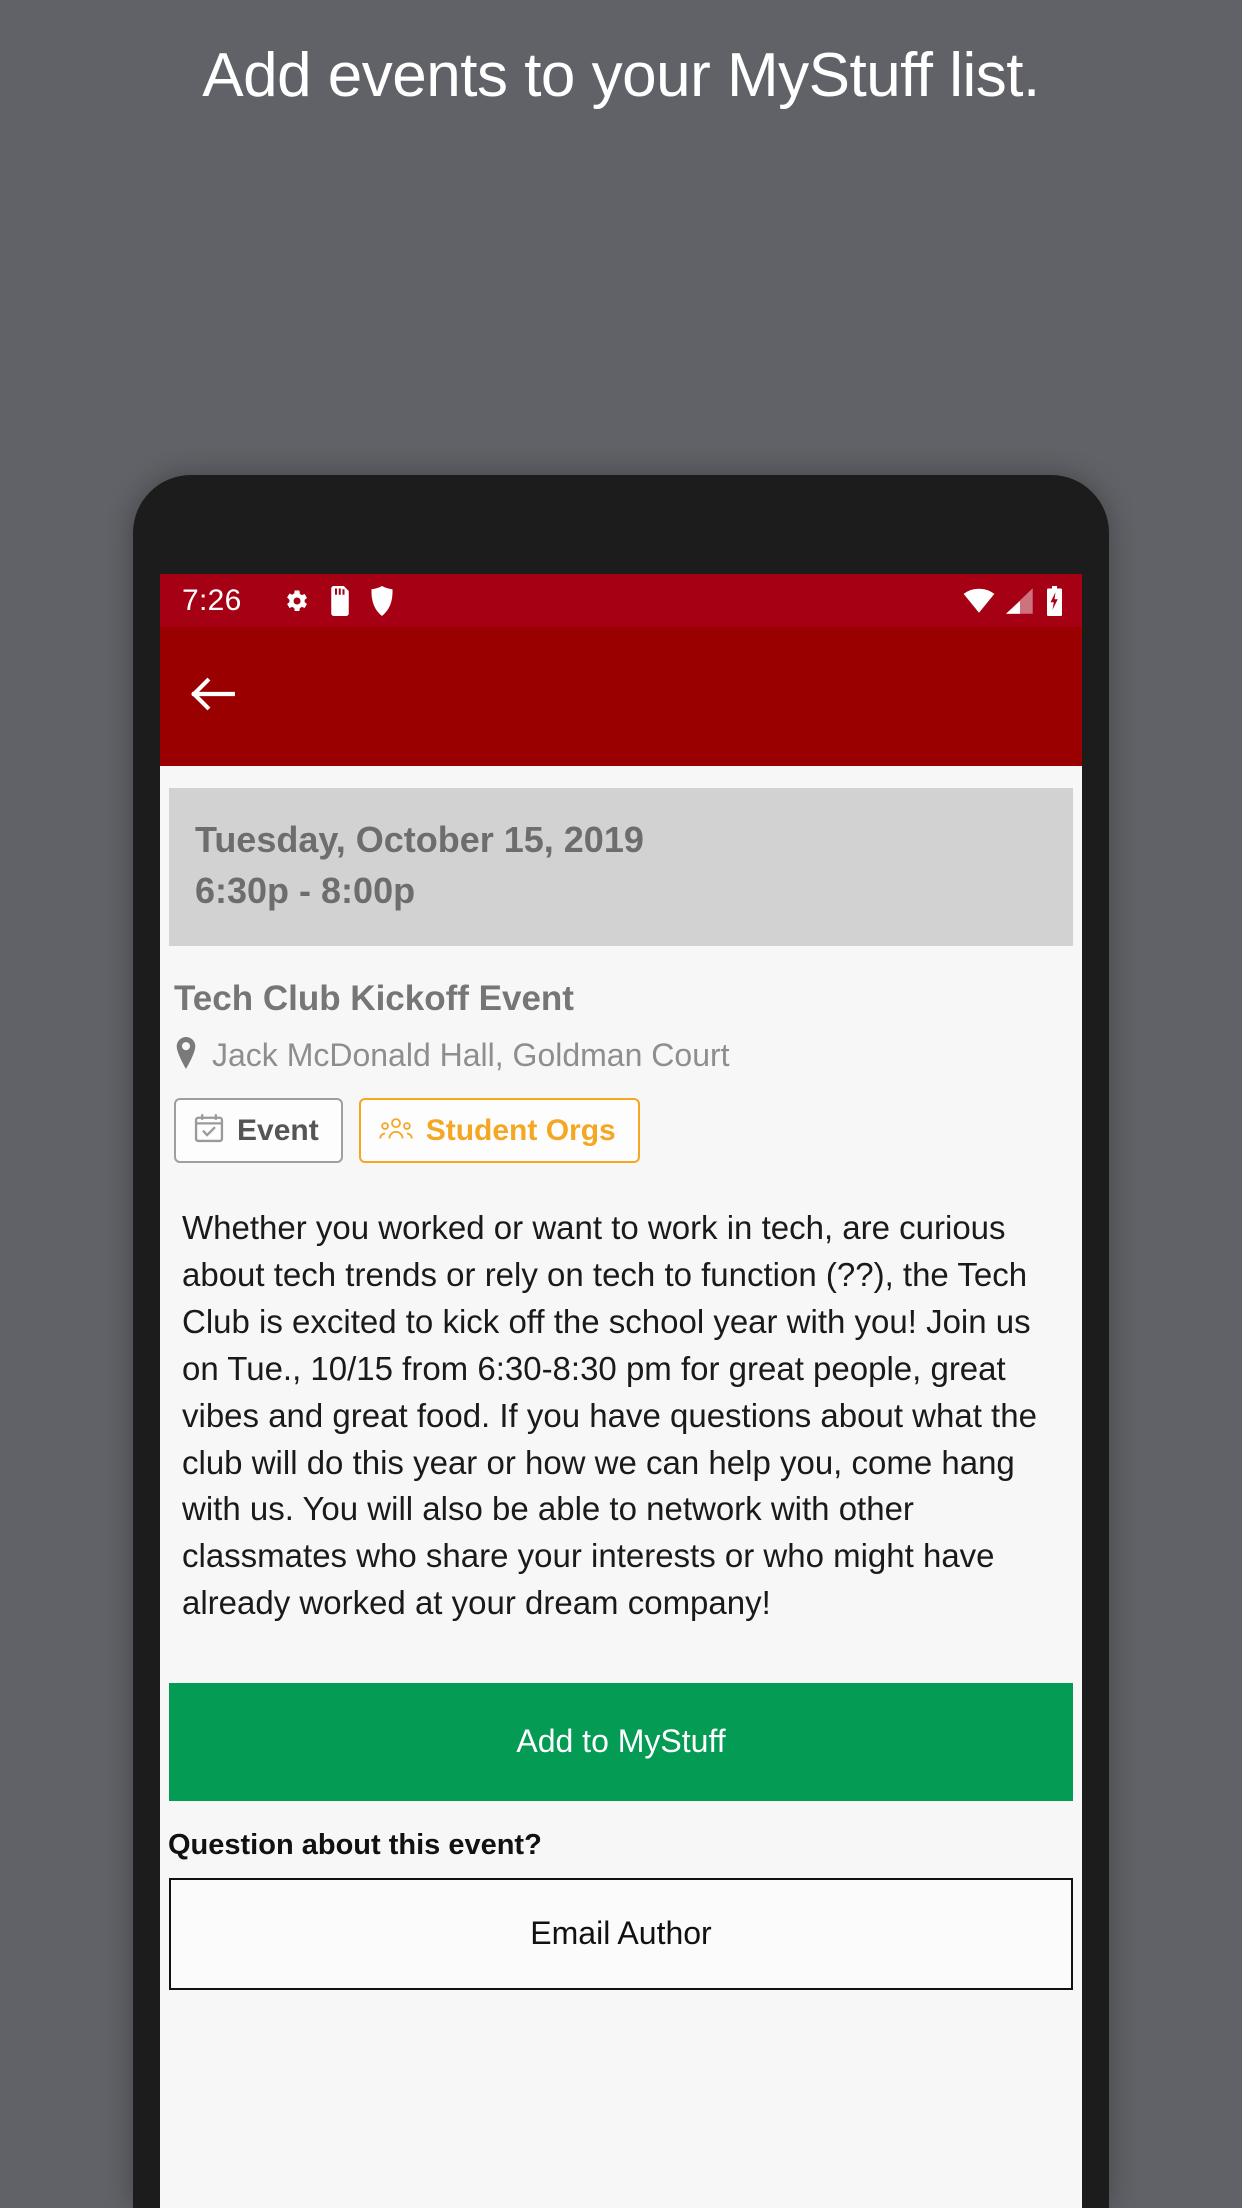 Image resolution: width=1242 pixels, height=2208 pixels. What do you see at coordinates (340, 600) in the screenshot?
I see `sd-card-icon` at bounding box center [340, 600].